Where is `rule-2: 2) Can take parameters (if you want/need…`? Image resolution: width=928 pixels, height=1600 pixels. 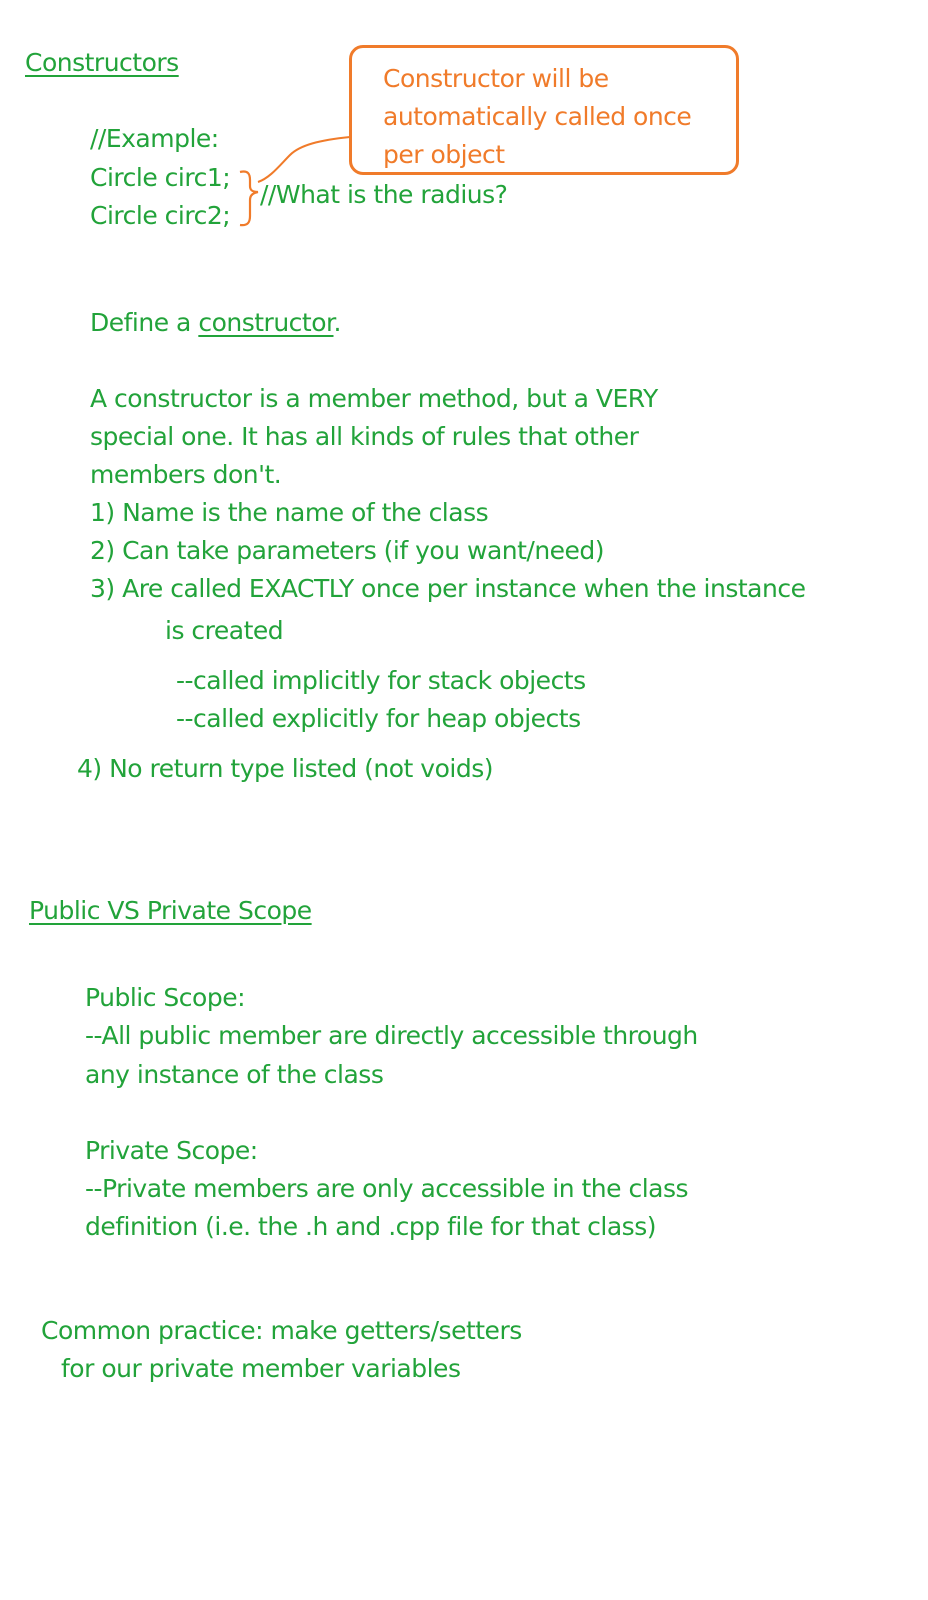
rule-2: 2) Can take parameters (if you want/need… is located at coordinates (347, 550).